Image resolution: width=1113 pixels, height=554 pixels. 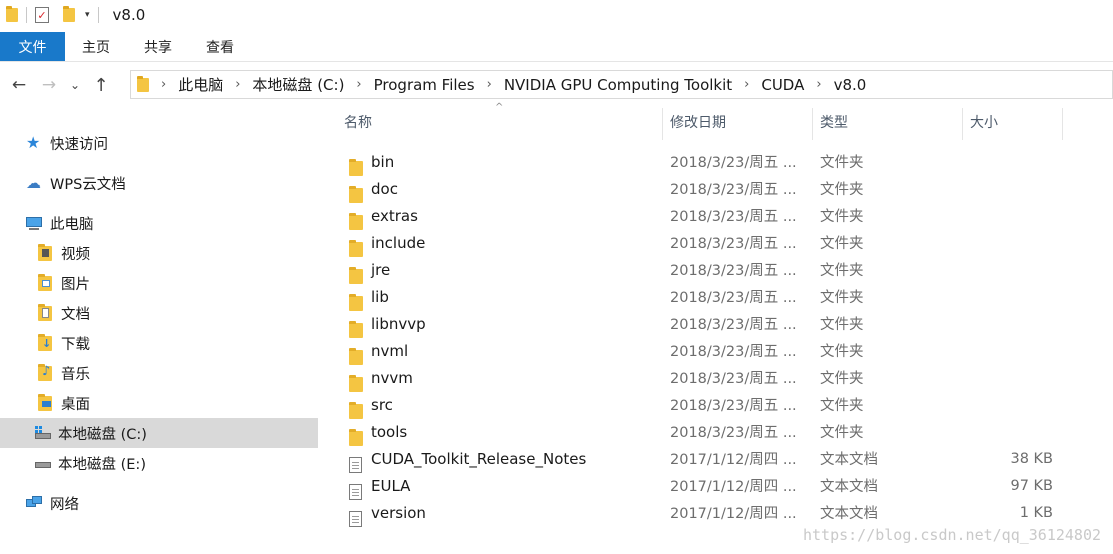 I want to click on file-row: bin 2018/3/23/周五 ... 文件夹, so click(x=724, y=162).